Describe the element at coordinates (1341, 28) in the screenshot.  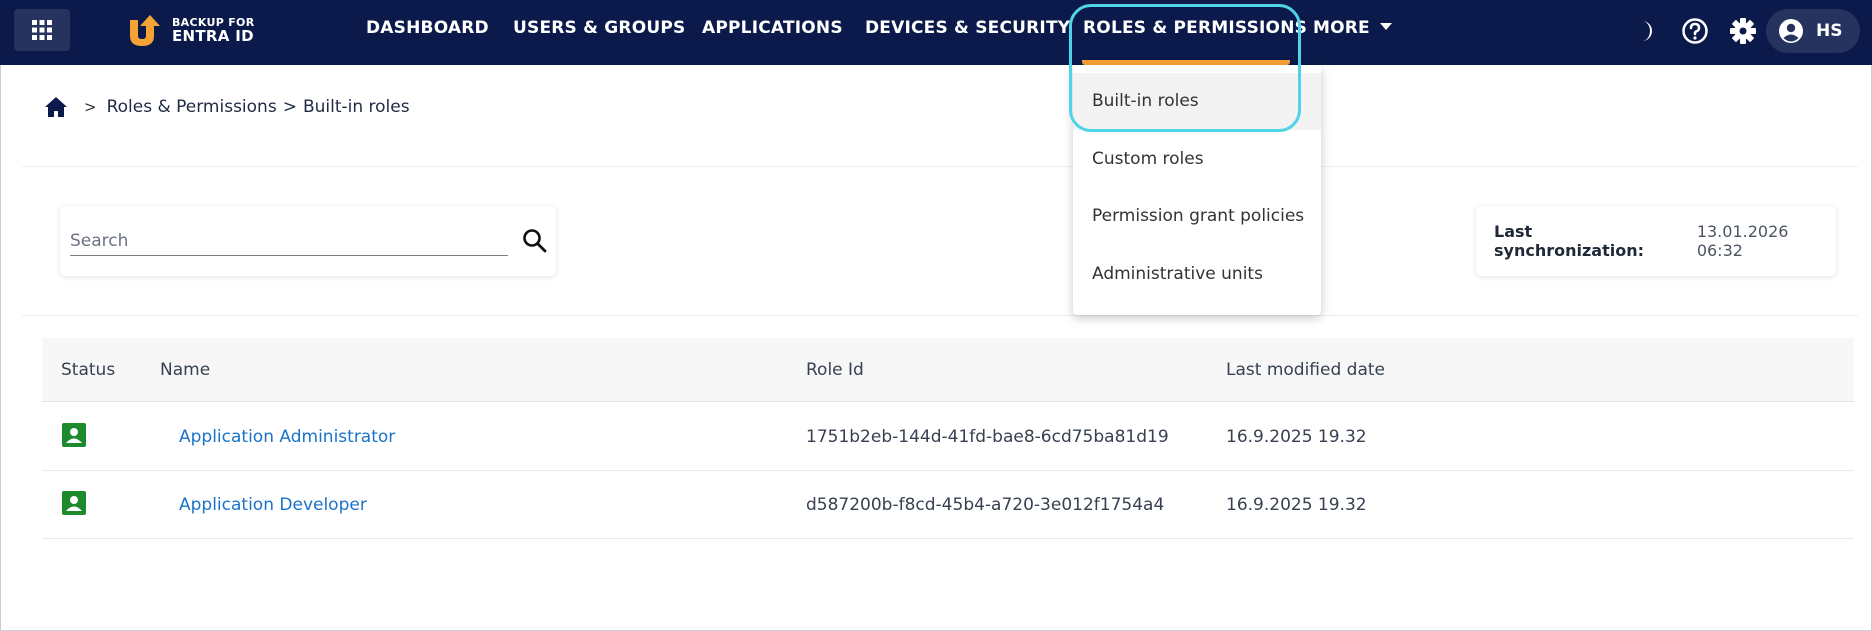
I see `nav-more-label: MORE` at that location.